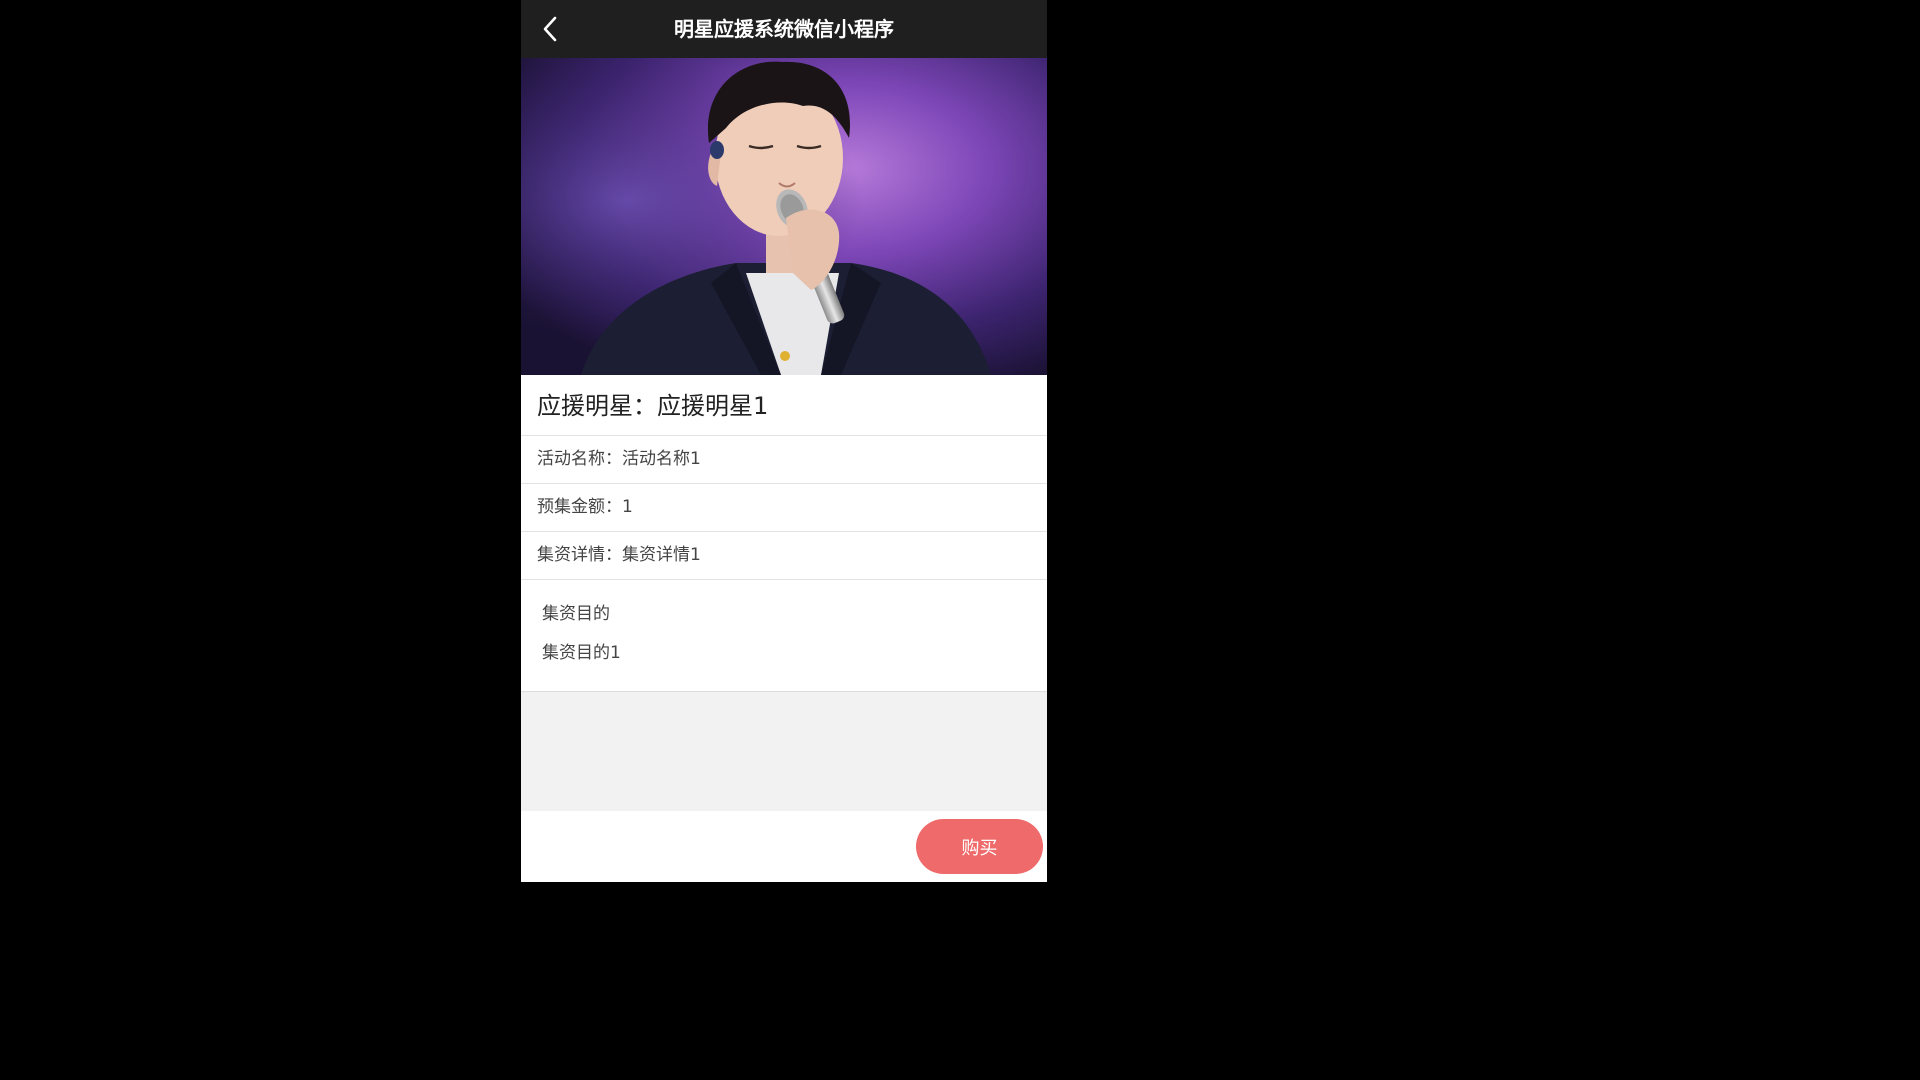  What do you see at coordinates (784, 556) in the screenshot?
I see `funding-detail: 集资详情：集资详情1` at bounding box center [784, 556].